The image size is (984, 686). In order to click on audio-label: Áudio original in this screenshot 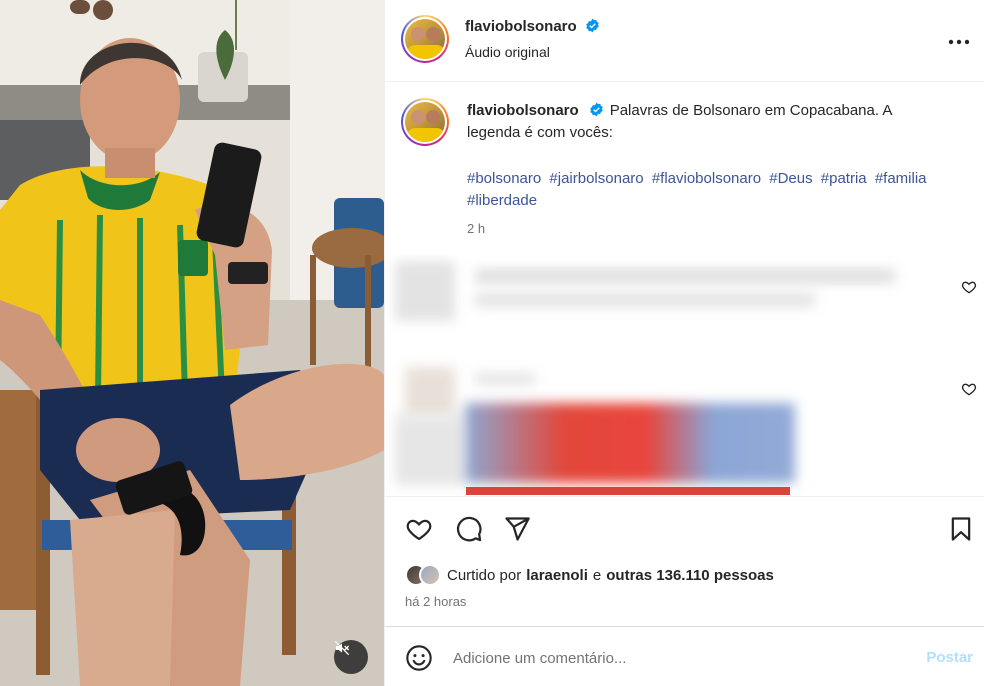, I will do `click(507, 52)`.